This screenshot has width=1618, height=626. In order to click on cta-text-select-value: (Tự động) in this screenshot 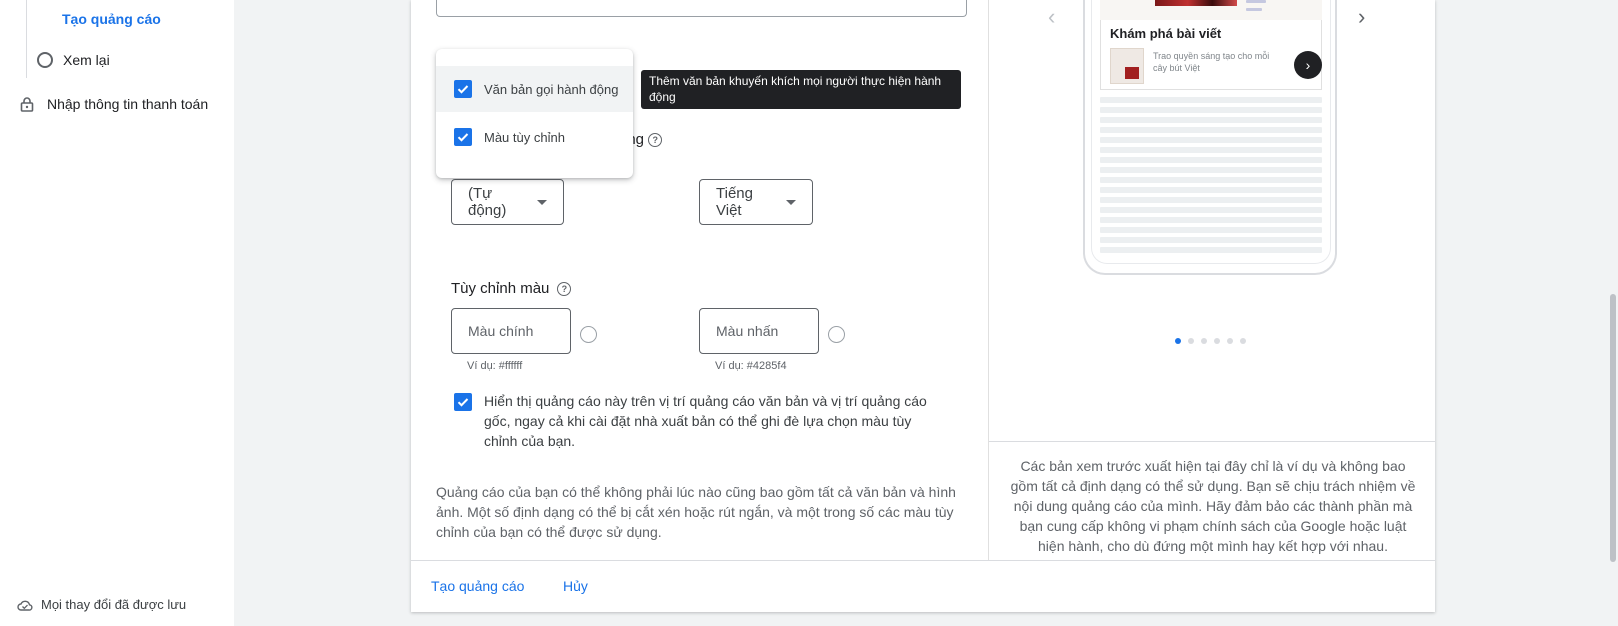, I will do `click(487, 202)`.